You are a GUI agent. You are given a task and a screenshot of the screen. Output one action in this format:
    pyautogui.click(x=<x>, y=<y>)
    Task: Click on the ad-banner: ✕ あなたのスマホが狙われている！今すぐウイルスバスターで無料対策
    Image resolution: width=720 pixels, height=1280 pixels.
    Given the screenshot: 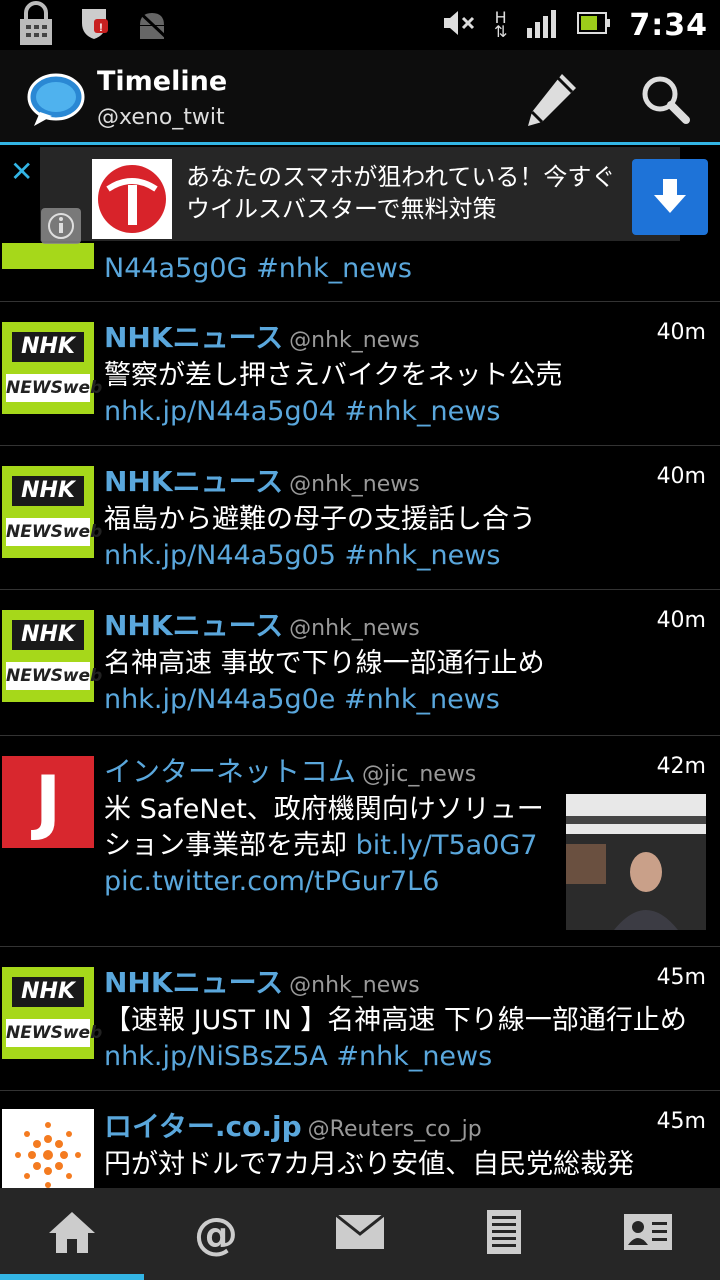 What is the action you would take?
    pyautogui.click(x=360, y=194)
    